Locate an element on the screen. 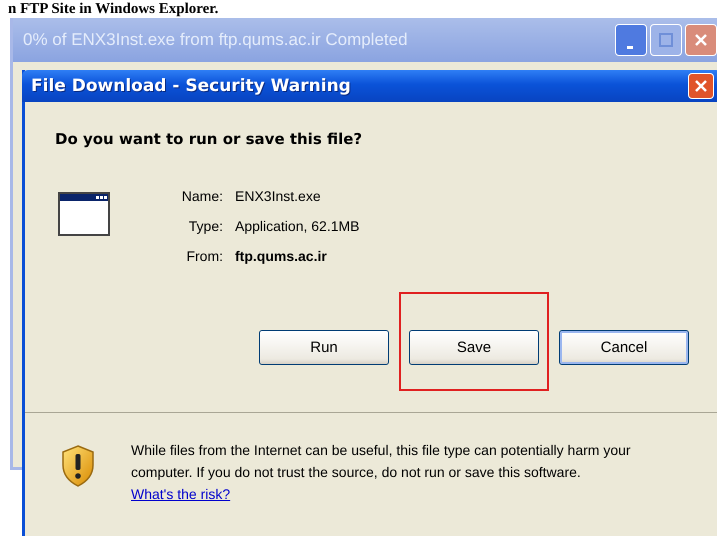 The width and height of the screenshot is (717, 536). page-heading: n FTP Site in Windows Explorer. is located at coordinates (113, 9).